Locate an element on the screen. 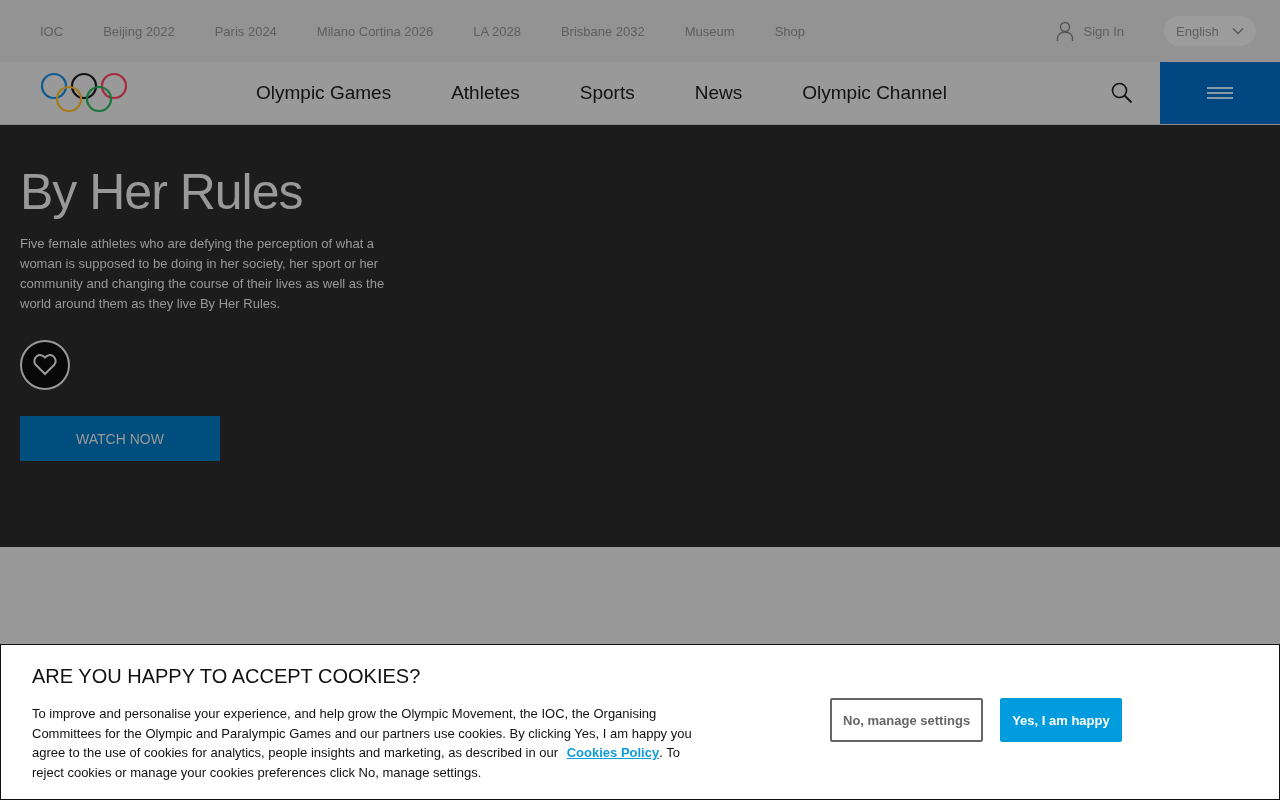 The image size is (1280, 800). nav-link: Olympic Games is located at coordinates (324, 93).